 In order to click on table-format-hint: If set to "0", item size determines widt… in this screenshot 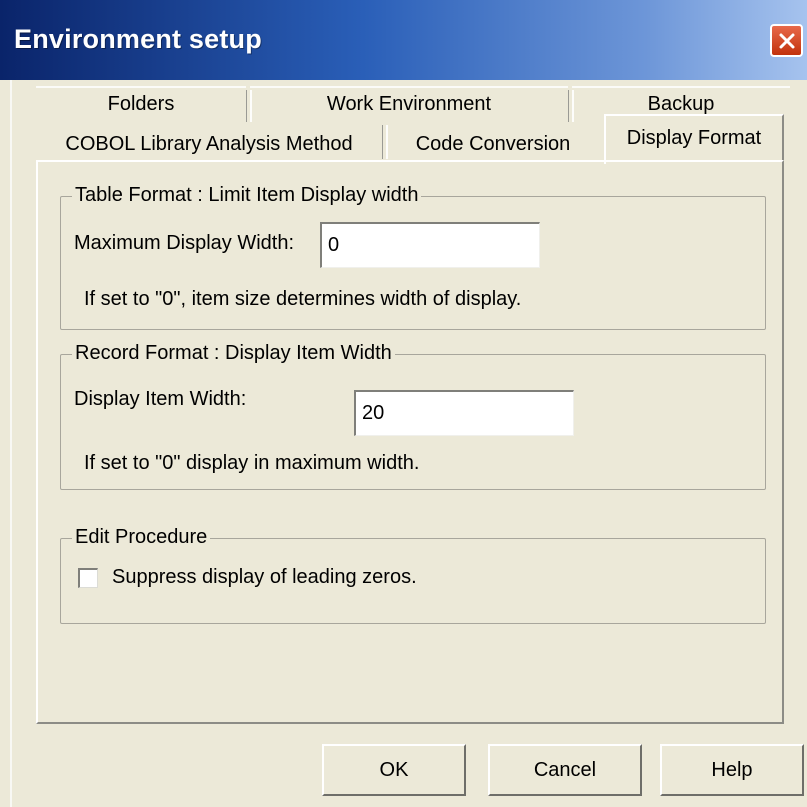, I will do `click(303, 299)`.